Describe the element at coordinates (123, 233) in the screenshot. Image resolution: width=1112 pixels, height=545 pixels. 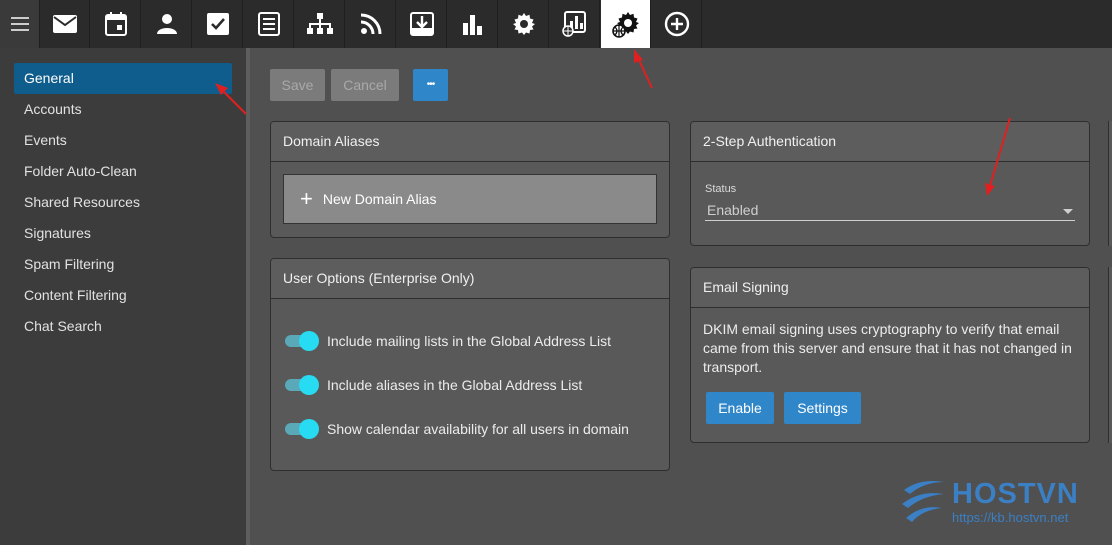
I see `sidebar-item-signatures: Signatures` at that location.